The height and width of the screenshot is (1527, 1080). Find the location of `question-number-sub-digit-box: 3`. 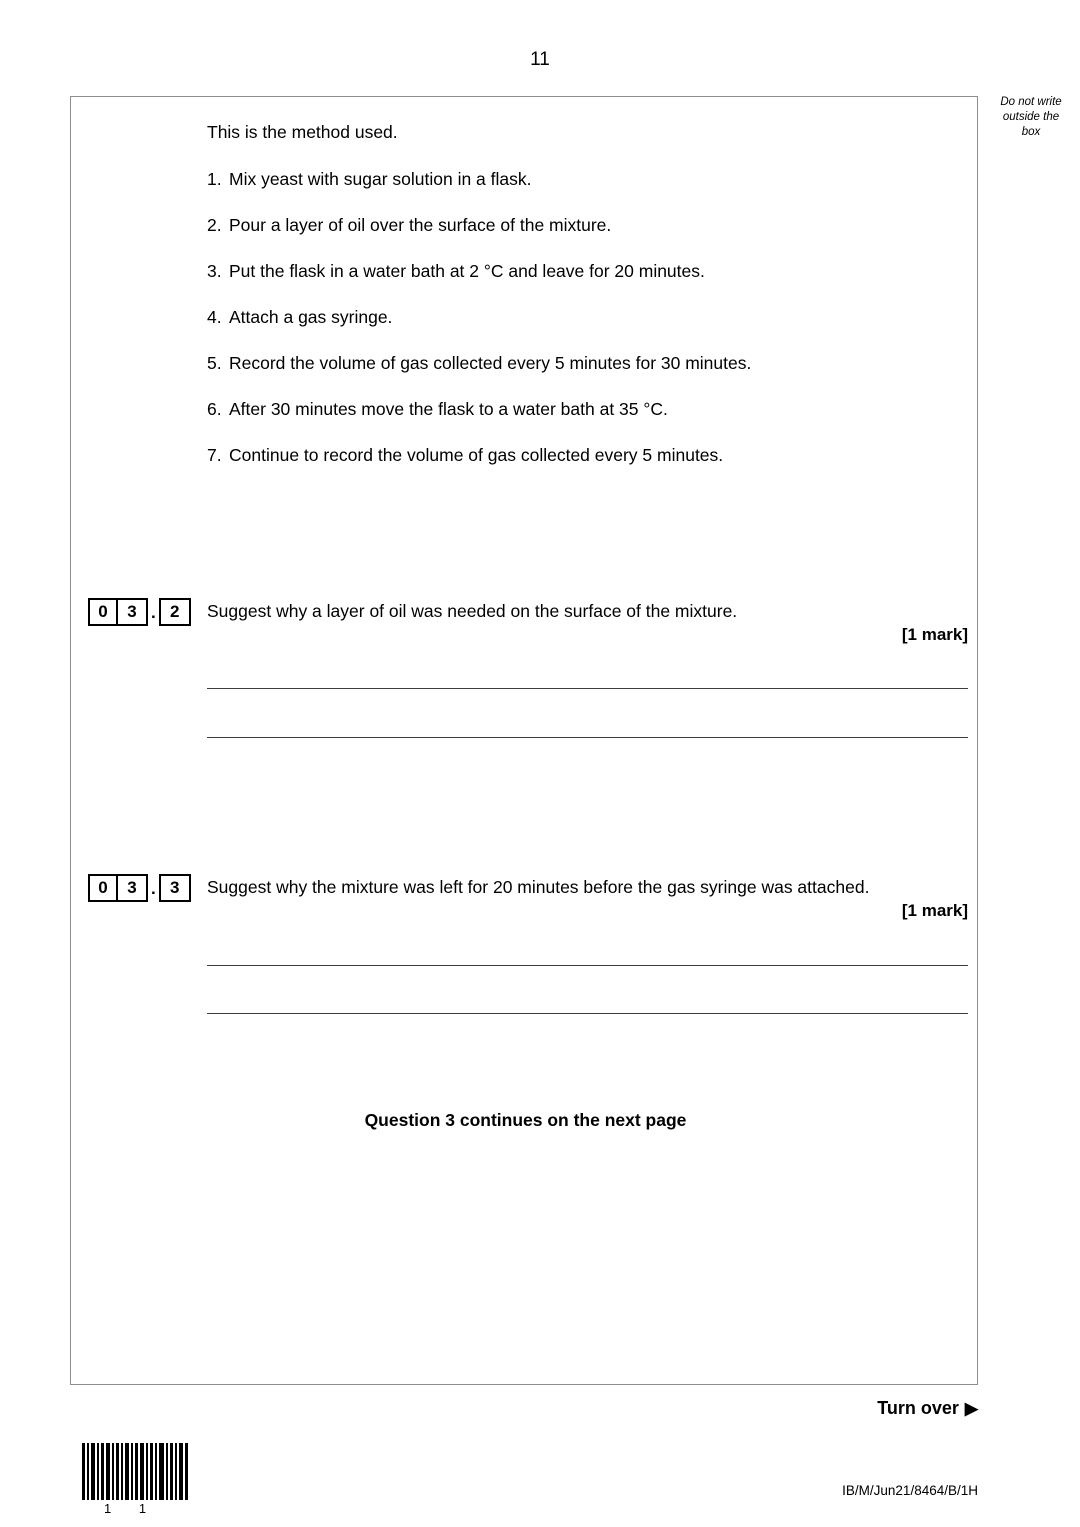

question-number-sub-digit-box: 3 is located at coordinates (174, 888).